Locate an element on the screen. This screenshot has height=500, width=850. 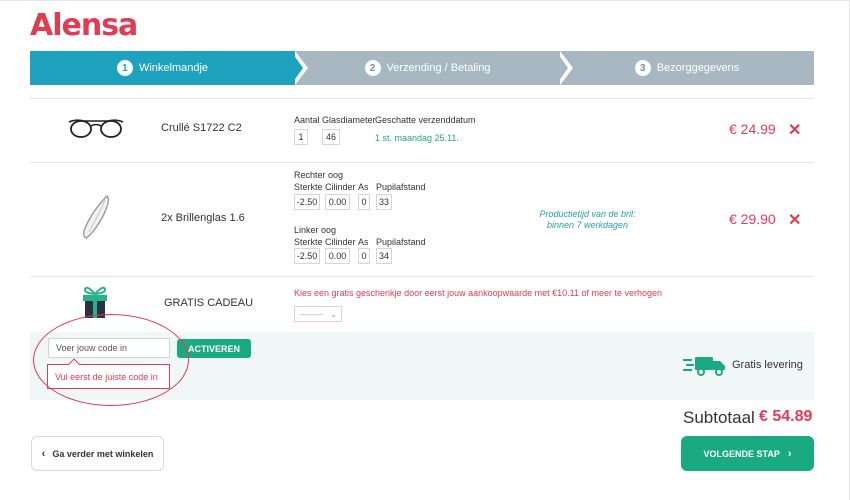
subtotal-label: Subtotaal is located at coordinates (719, 417).